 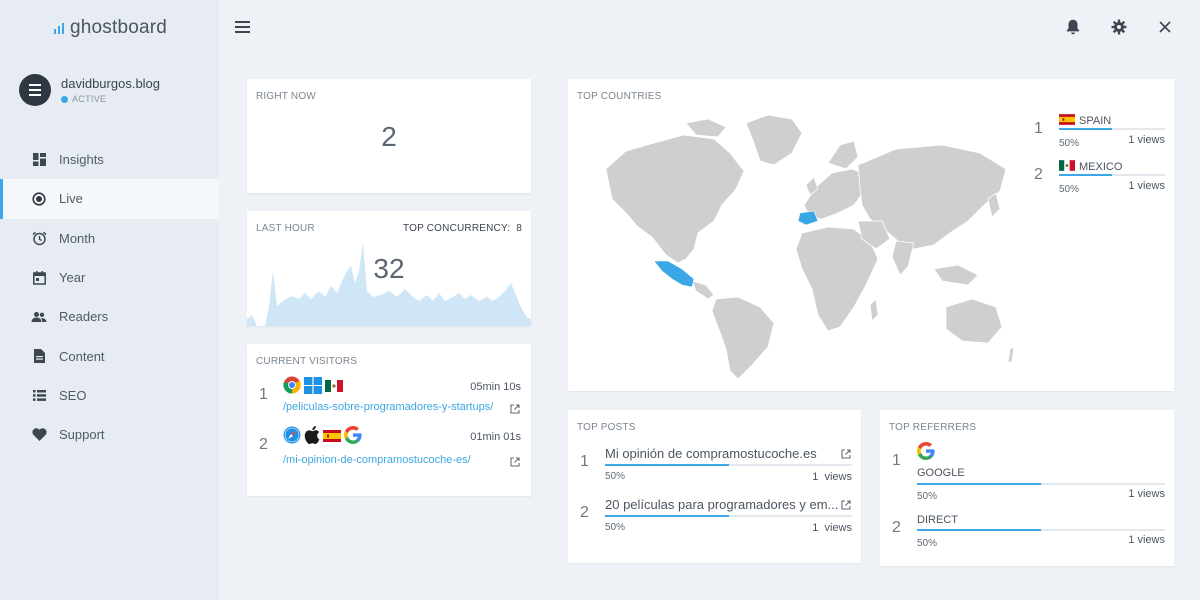 What do you see at coordinates (495, 387) in the screenshot?
I see `visit-duration: 05min 10s` at bounding box center [495, 387].